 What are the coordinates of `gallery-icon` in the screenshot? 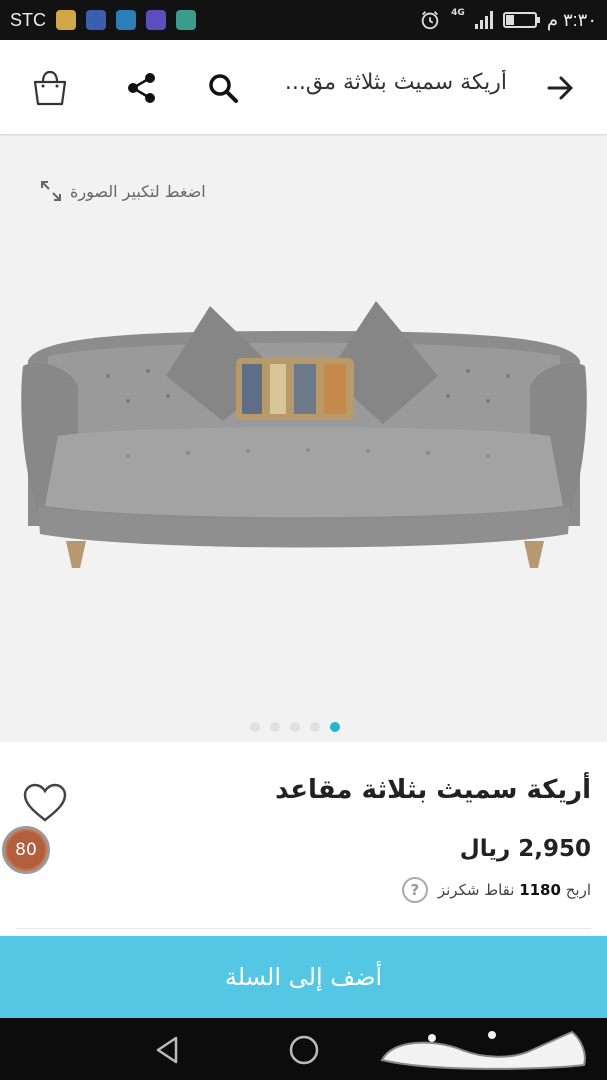 It's located at (186, 20).